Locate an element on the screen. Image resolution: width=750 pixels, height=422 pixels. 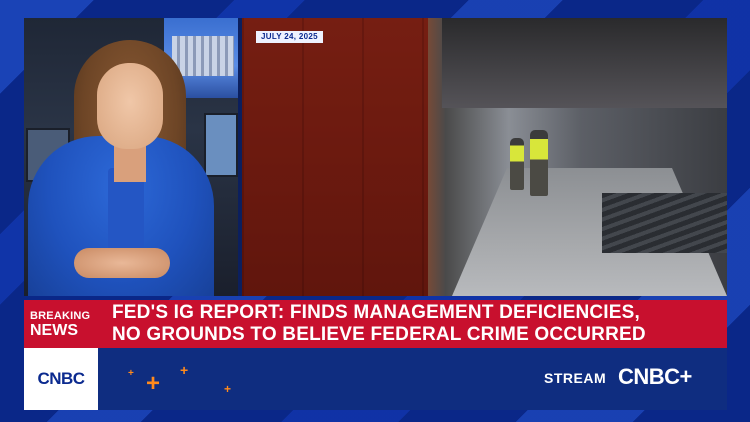
news-label: NEWS is located at coordinates (54, 330).